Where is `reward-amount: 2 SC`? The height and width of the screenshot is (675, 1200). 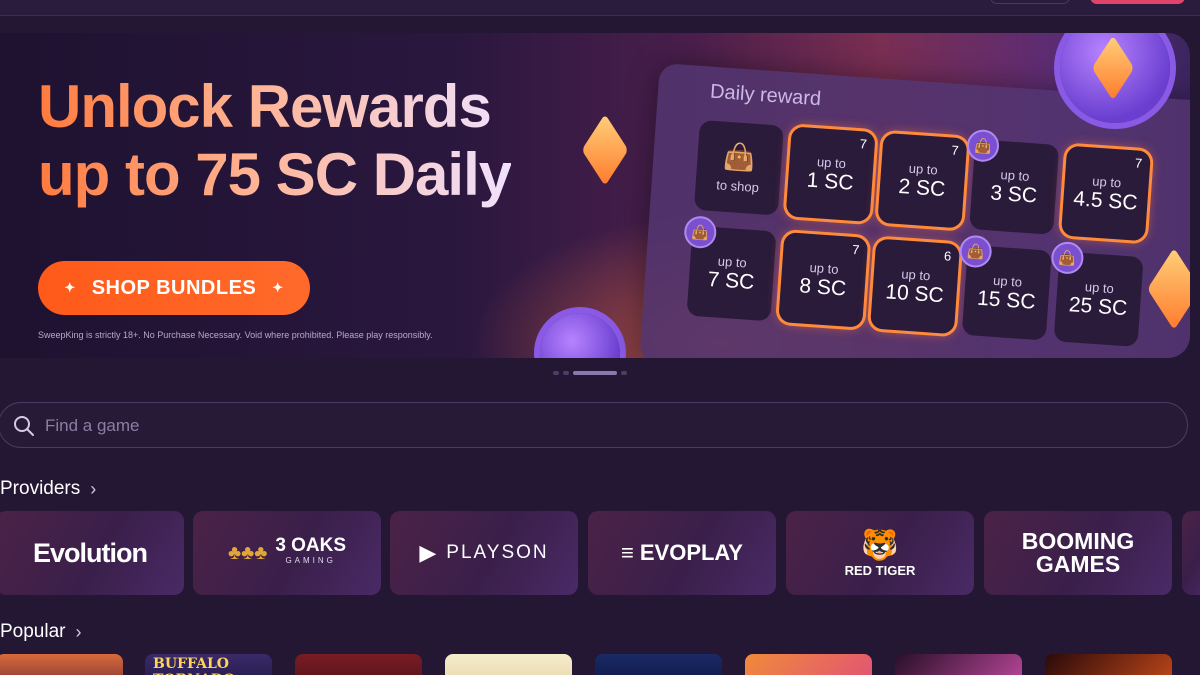
reward-amount: 2 SC is located at coordinates (922, 187).